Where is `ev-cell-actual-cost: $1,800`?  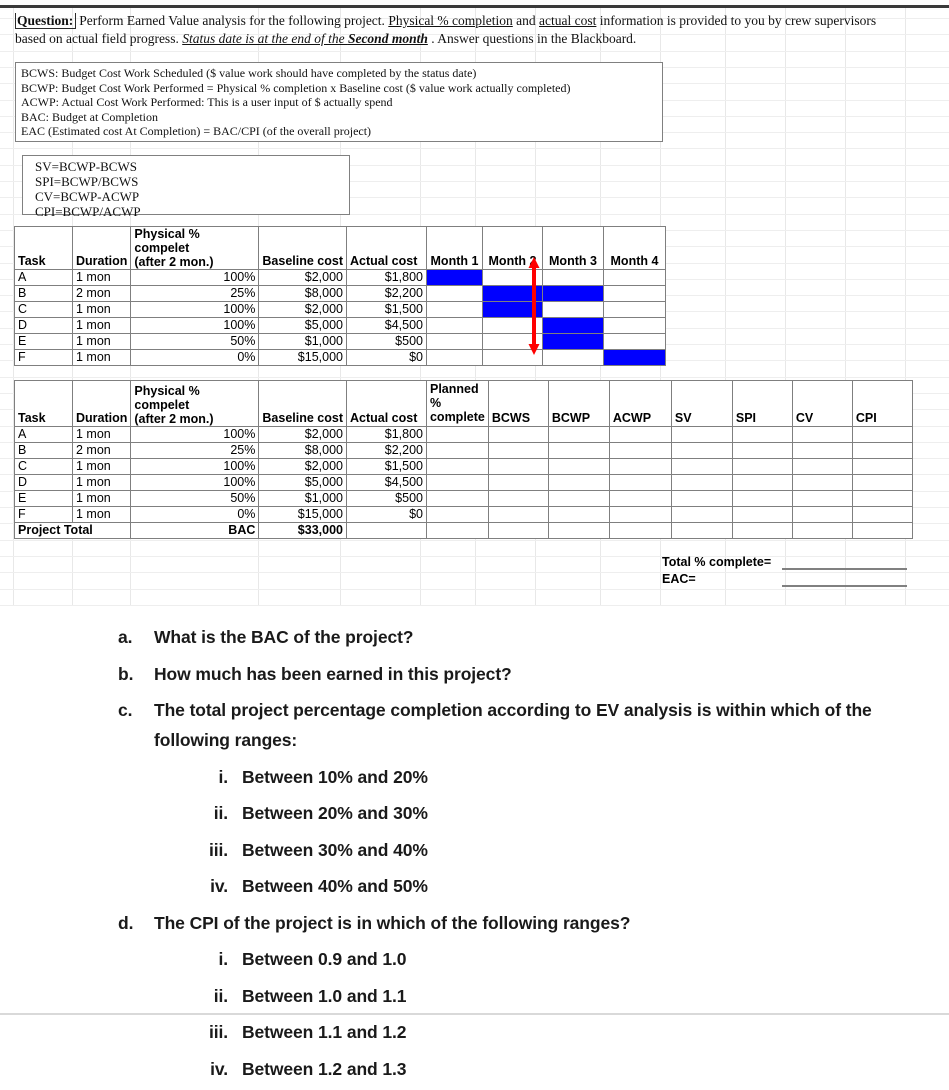 ev-cell-actual-cost: $1,800 is located at coordinates (386, 434).